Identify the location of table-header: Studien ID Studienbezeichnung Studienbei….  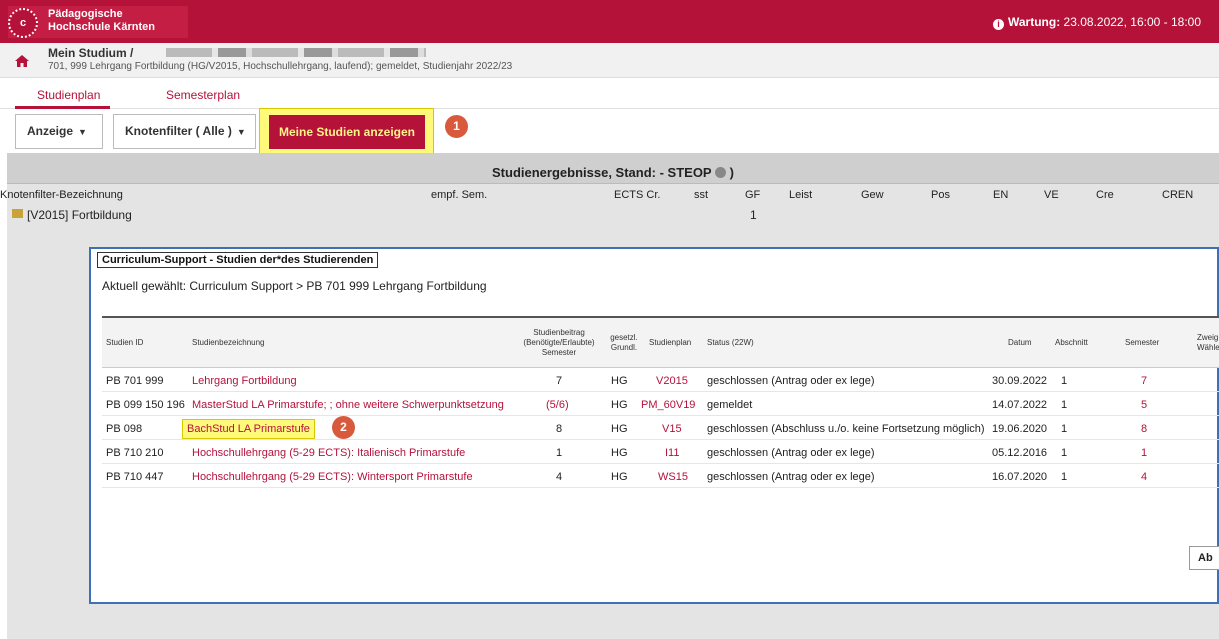
(660, 343).